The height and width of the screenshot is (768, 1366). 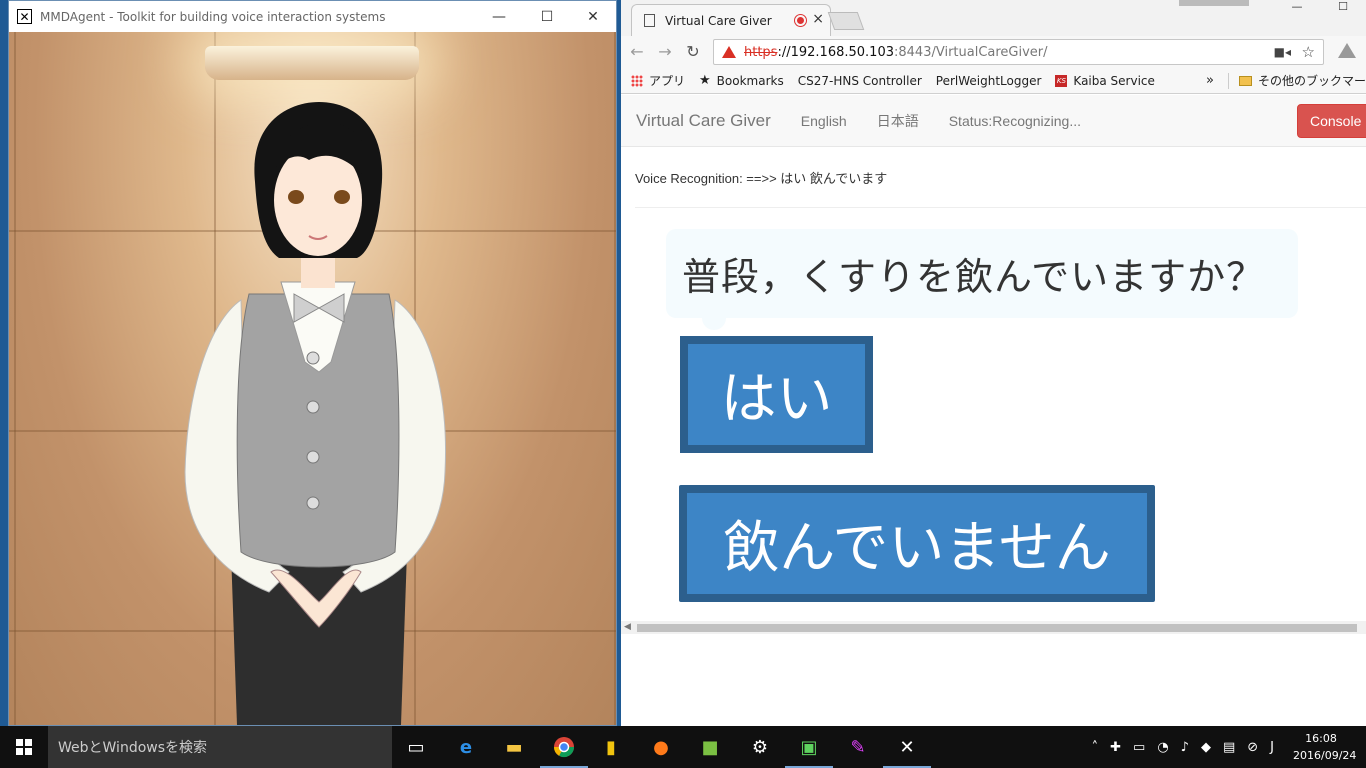 What do you see at coordinates (1214, 3) in the screenshot?
I see `profile-chip` at bounding box center [1214, 3].